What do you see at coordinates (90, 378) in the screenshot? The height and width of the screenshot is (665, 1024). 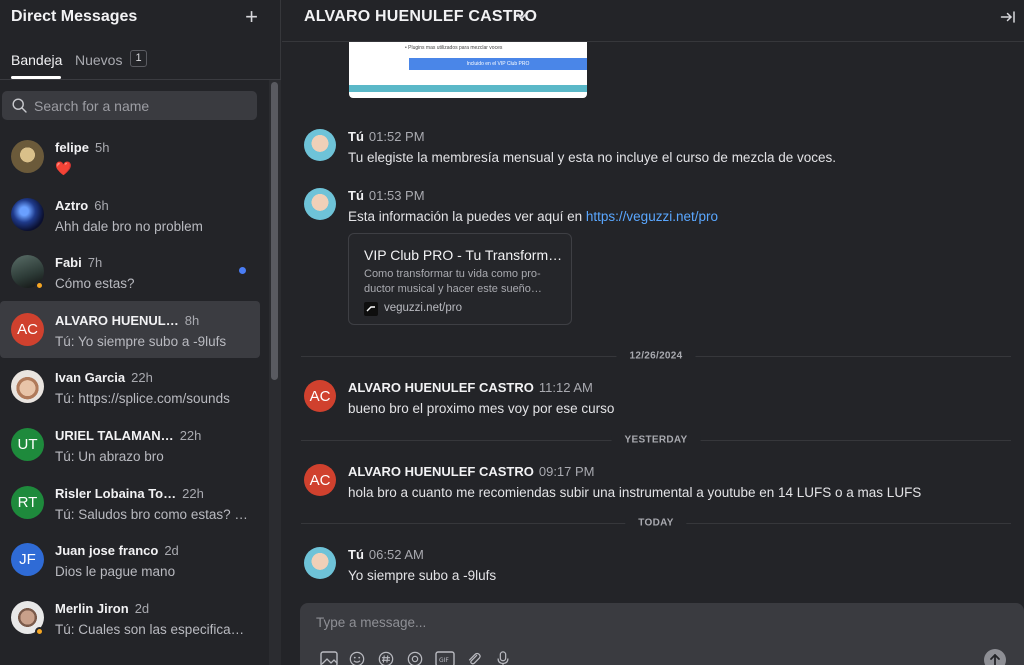 I see `conversation-name: Ivan Garcia` at bounding box center [90, 378].